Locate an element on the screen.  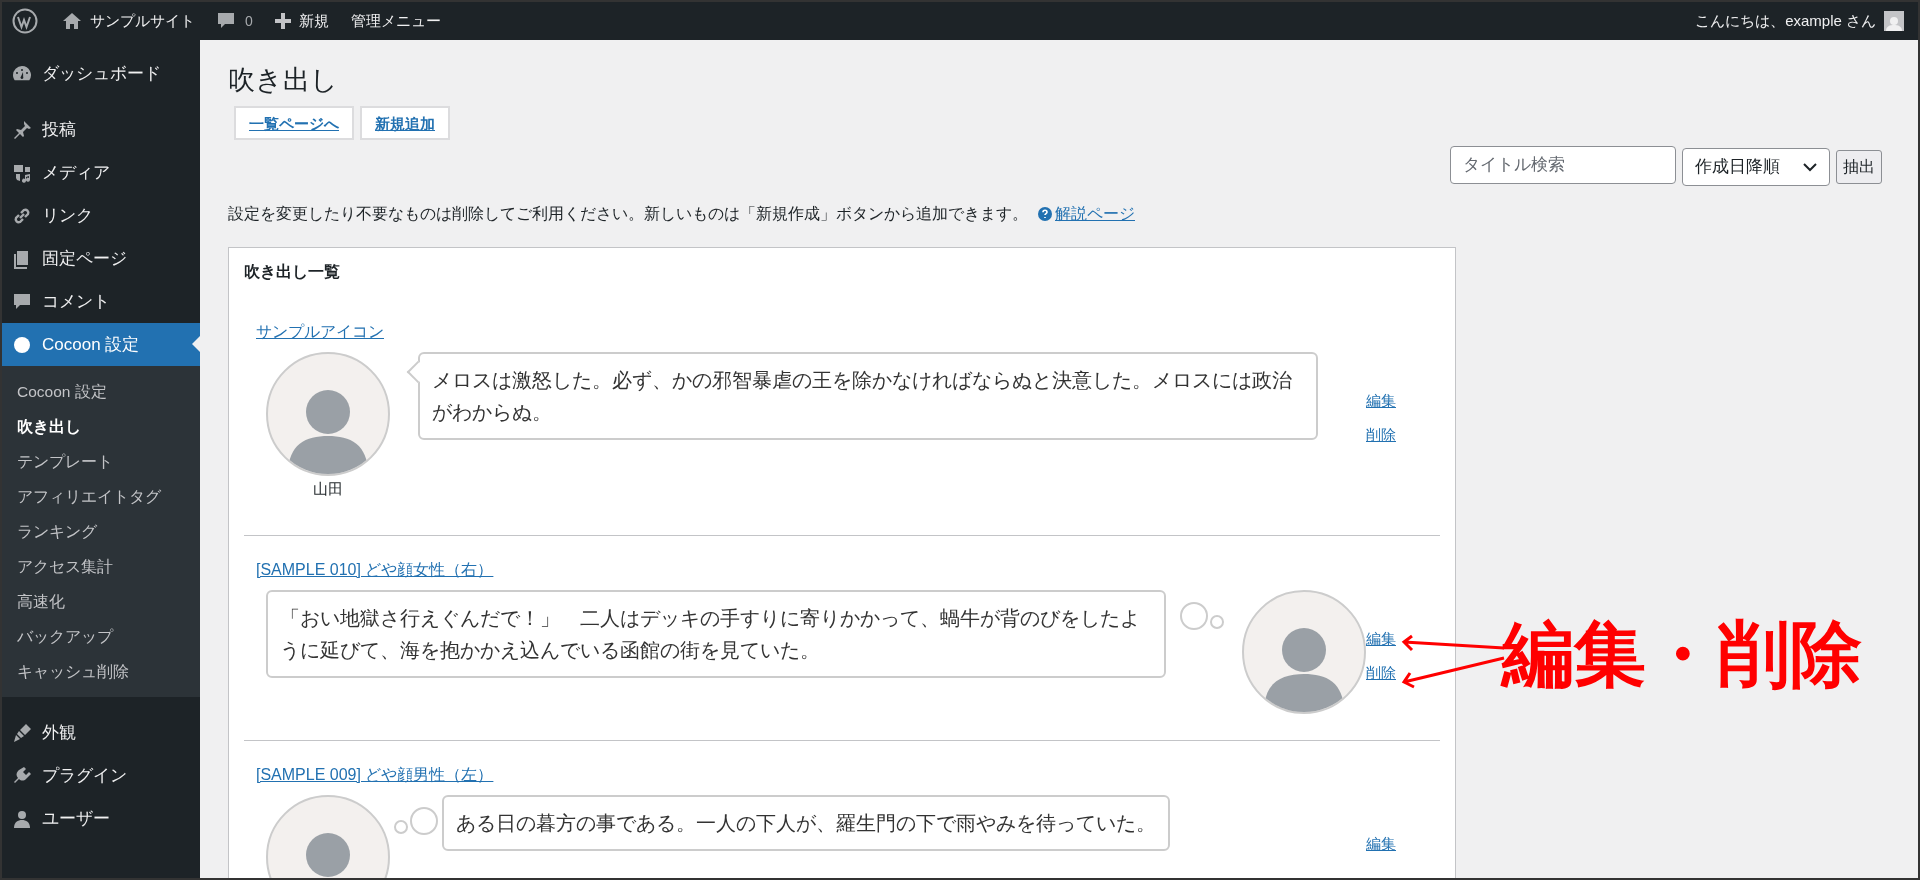
help-icon is located at coordinates (1045, 213).